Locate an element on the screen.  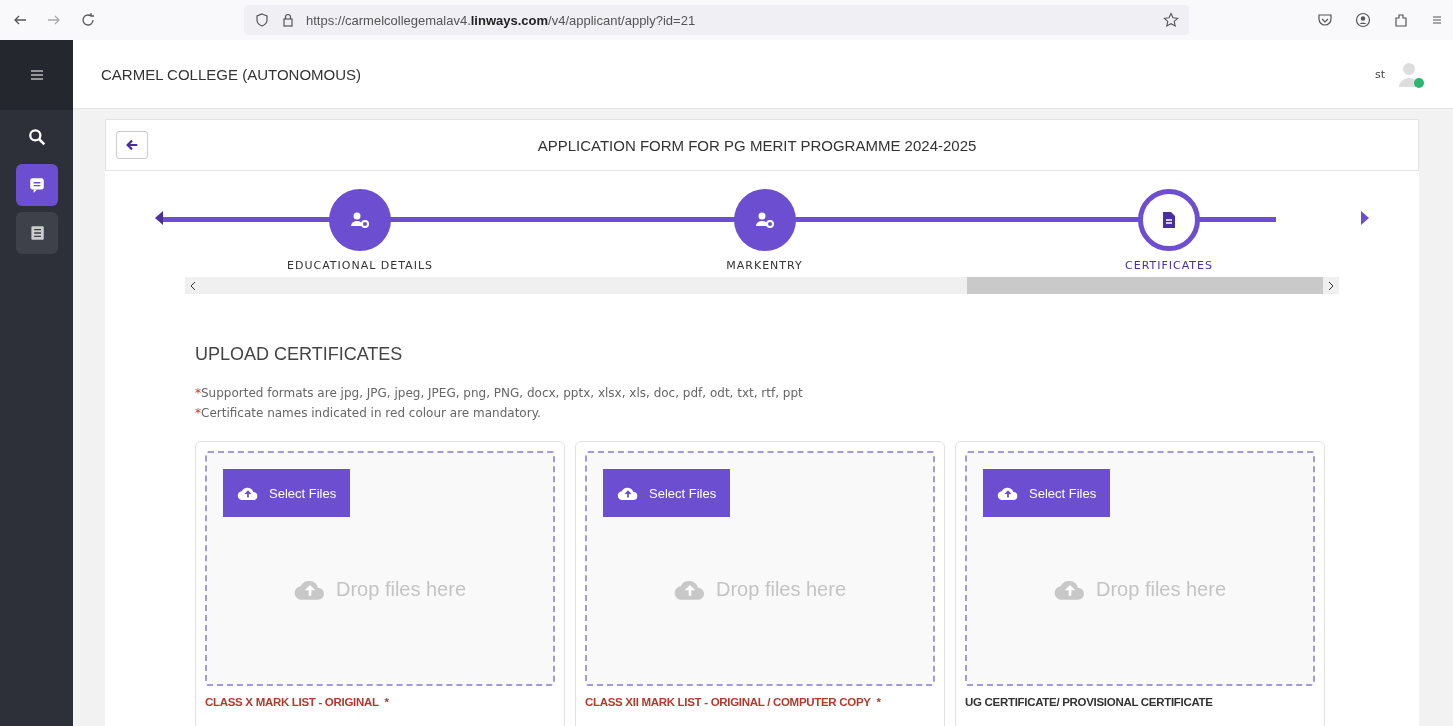
user-name: st is located at coordinates (1379, 74).